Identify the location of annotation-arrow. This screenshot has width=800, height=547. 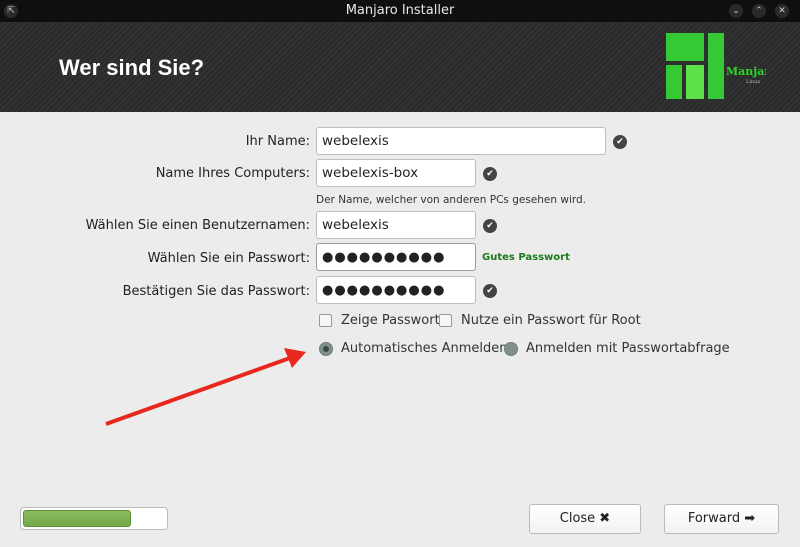
(205, 387).